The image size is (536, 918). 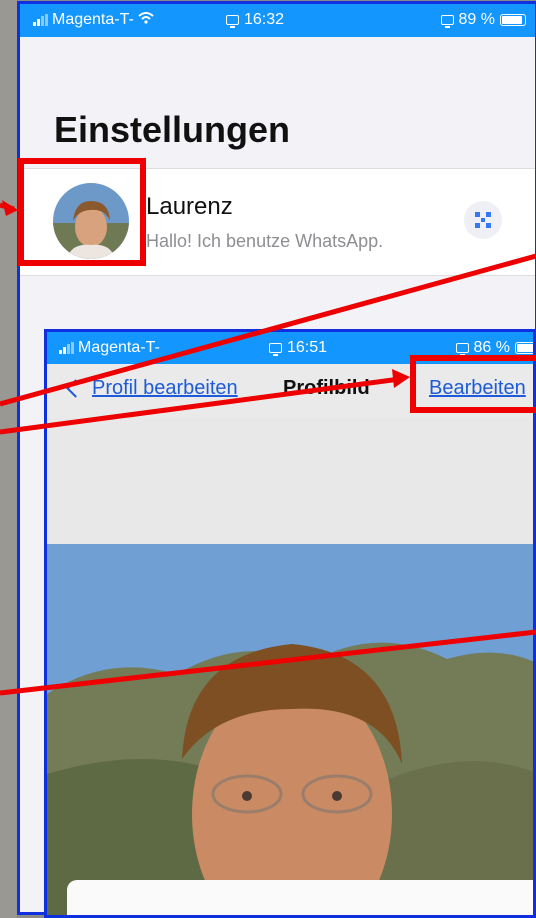 I want to click on qr-code-button, so click(x=483, y=220).